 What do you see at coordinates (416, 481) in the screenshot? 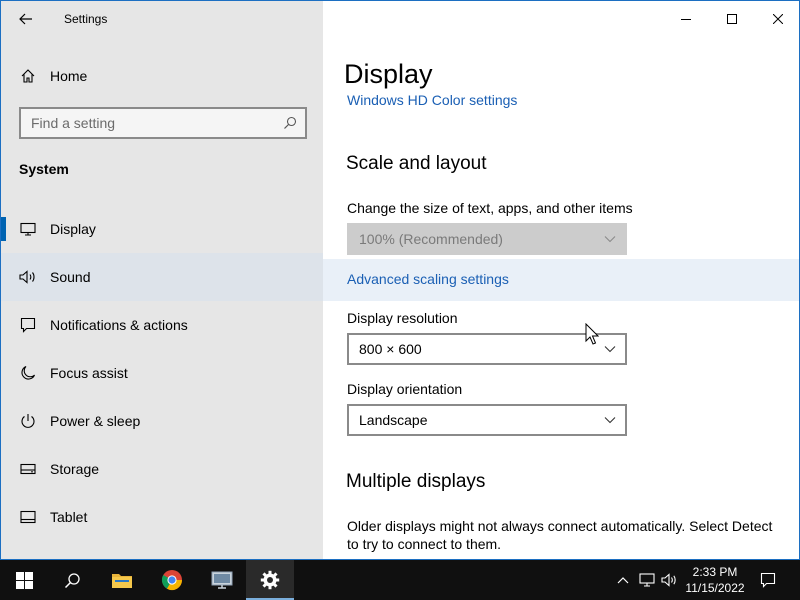
I see `multiple-displays-title: Multiple displays` at bounding box center [416, 481].